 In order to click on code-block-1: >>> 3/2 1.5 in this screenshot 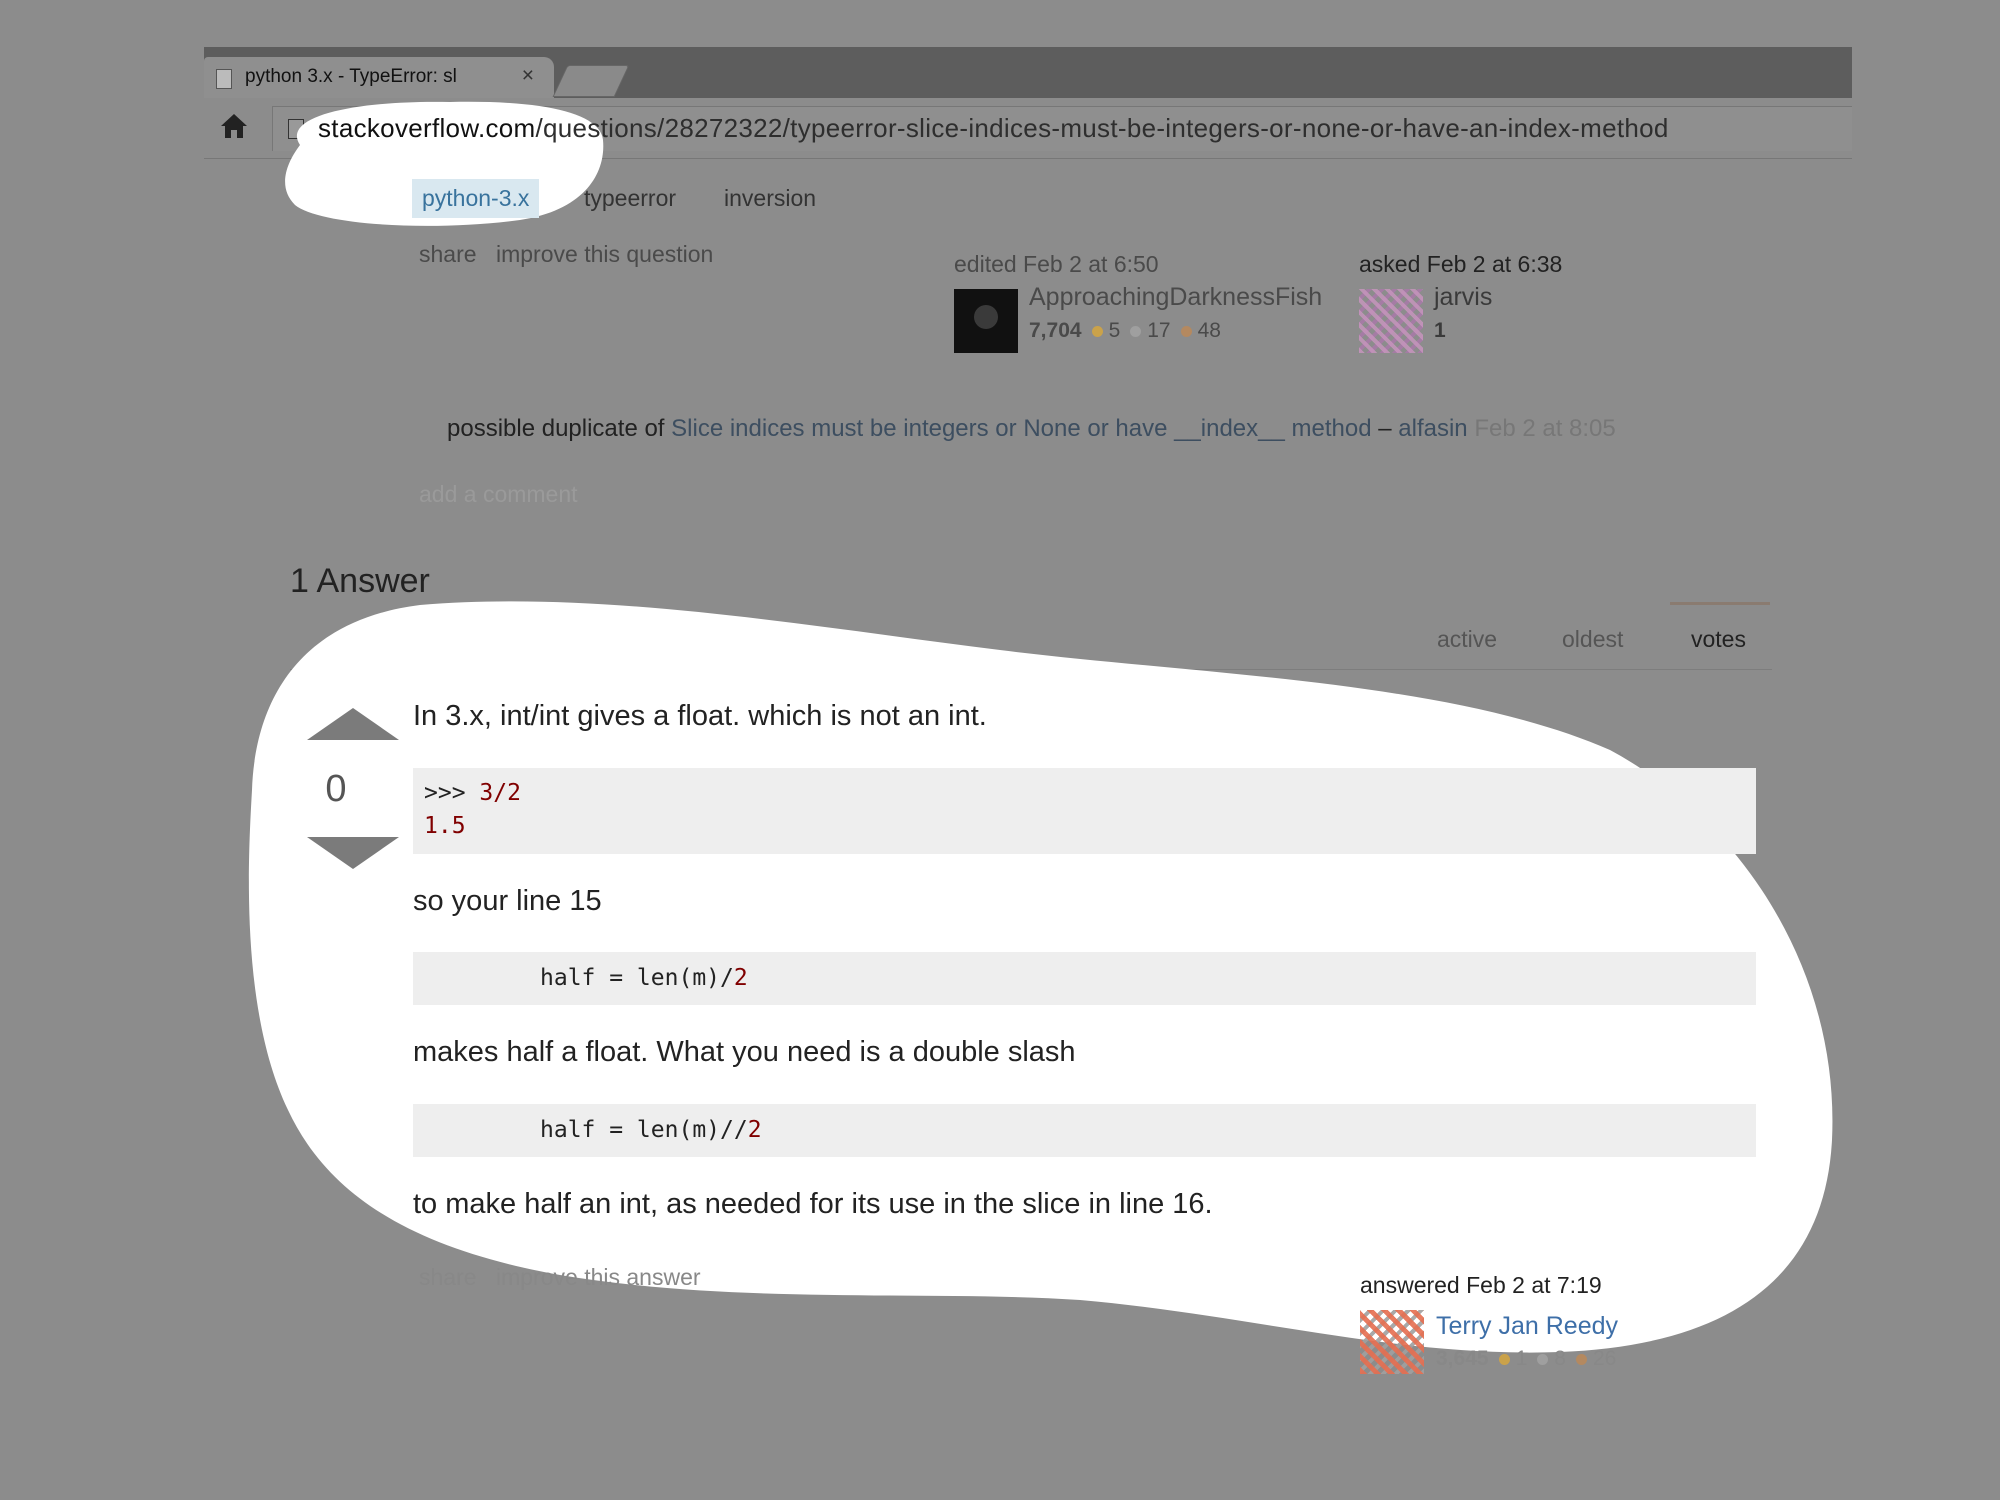, I will do `click(1084, 811)`.